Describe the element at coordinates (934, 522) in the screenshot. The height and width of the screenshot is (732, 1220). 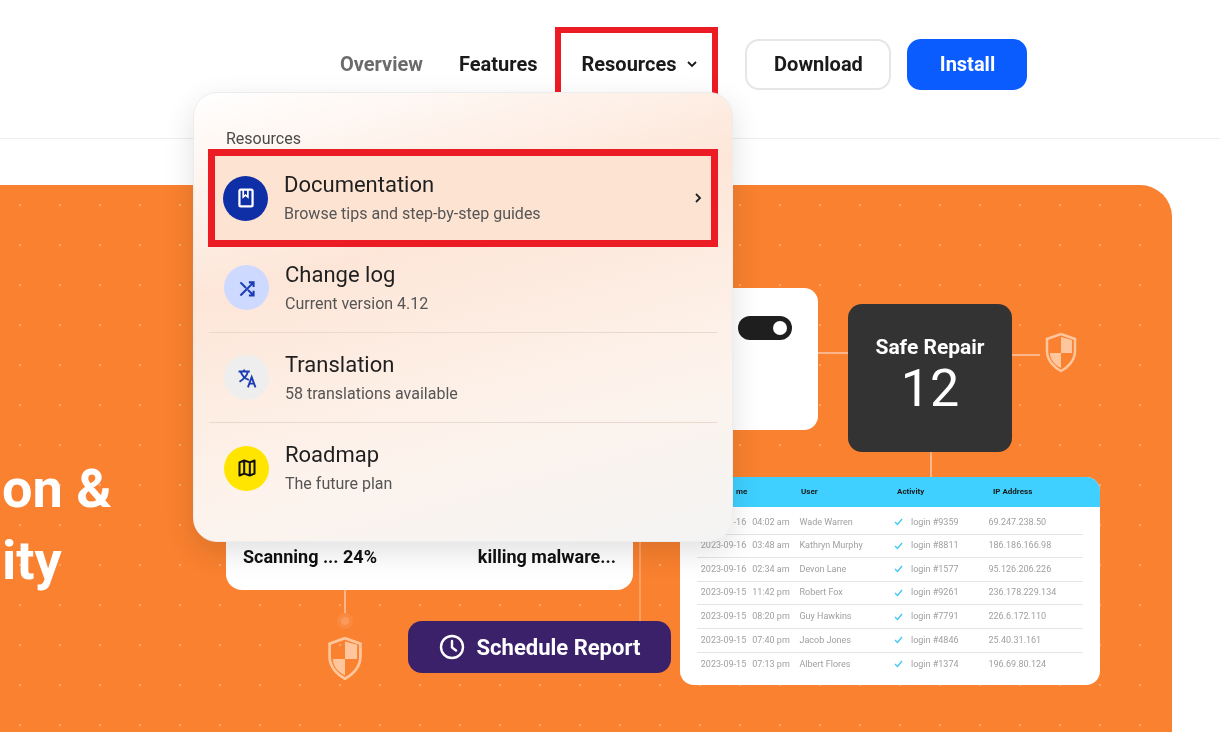
I see `table-cell-text: login #9359` at that location.